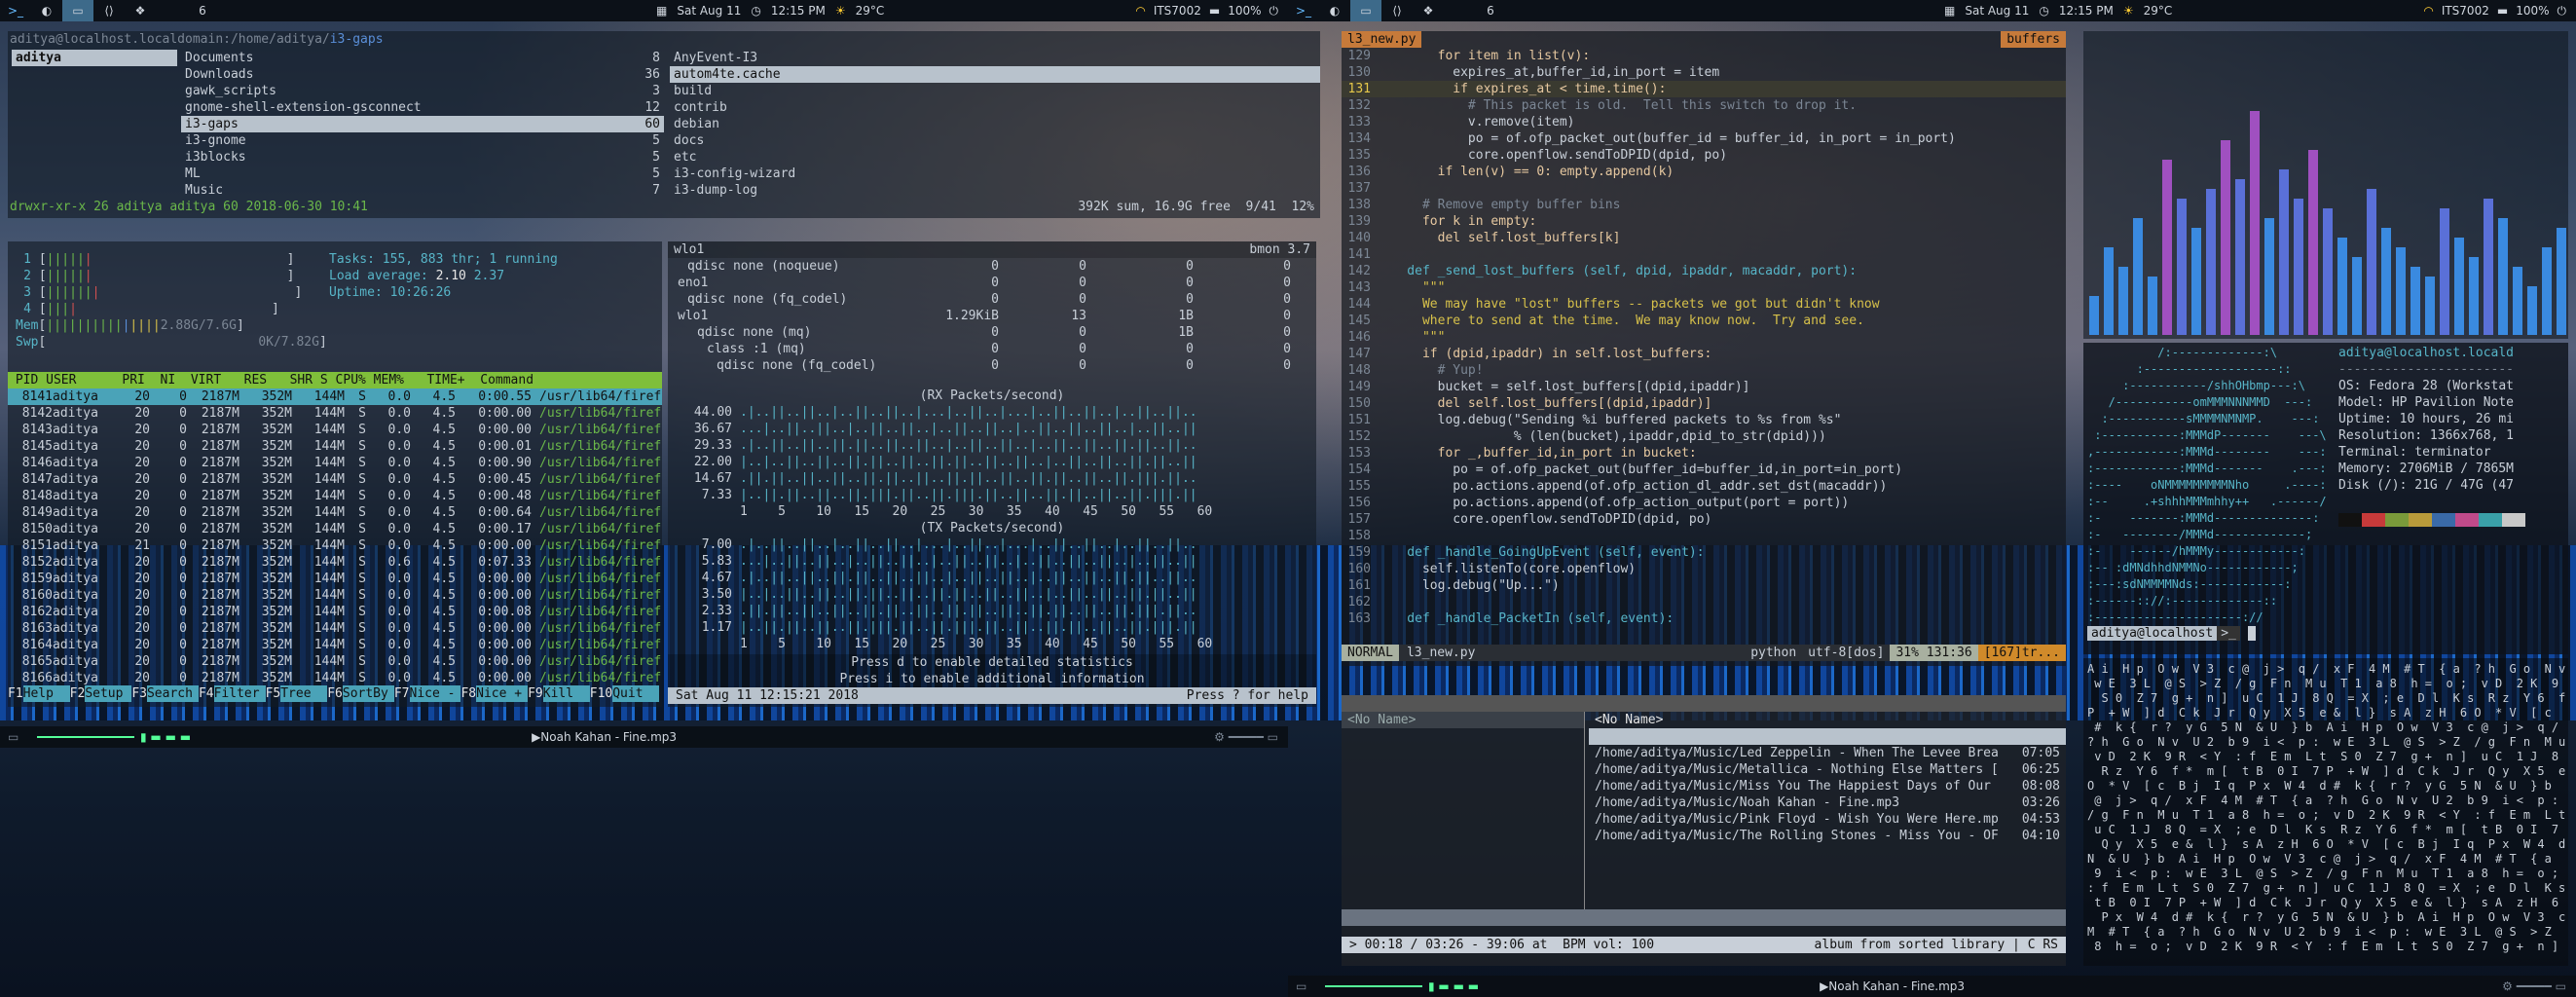  Describe the element at coordinates (335, 693) in the screenshot. I see `fkey-sortby: F6` at that location.